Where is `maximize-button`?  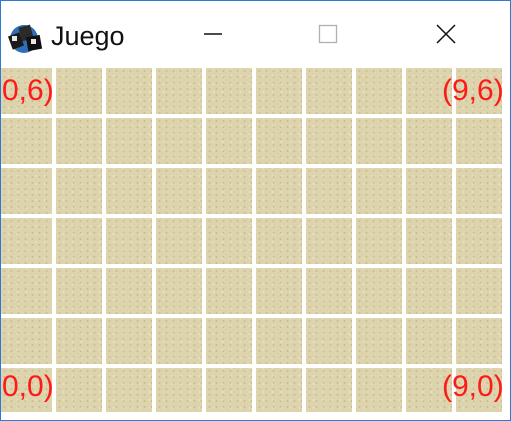 maximize-button is located at coordinates (328, 34).